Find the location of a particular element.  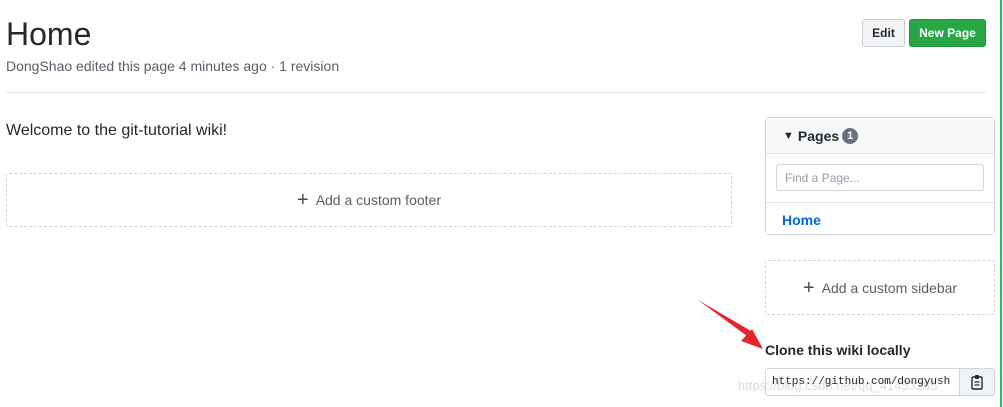

header-divider is located at coordinates (496, 92).